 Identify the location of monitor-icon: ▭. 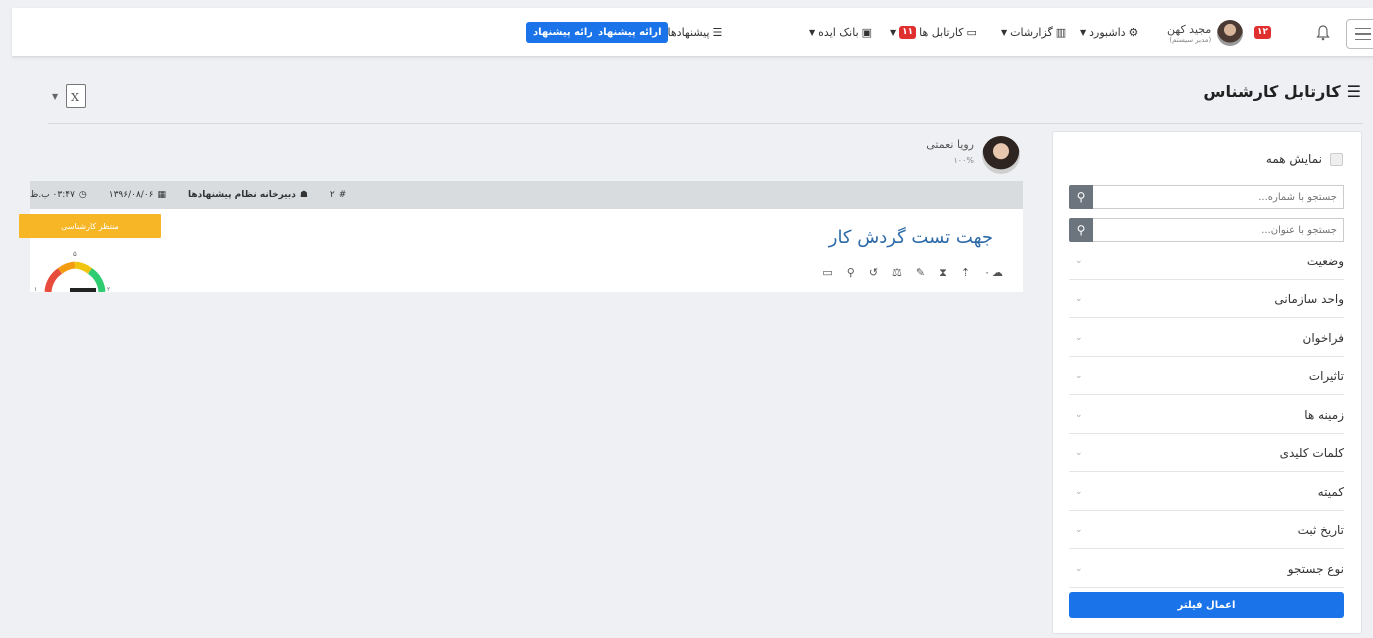
(971, 32).